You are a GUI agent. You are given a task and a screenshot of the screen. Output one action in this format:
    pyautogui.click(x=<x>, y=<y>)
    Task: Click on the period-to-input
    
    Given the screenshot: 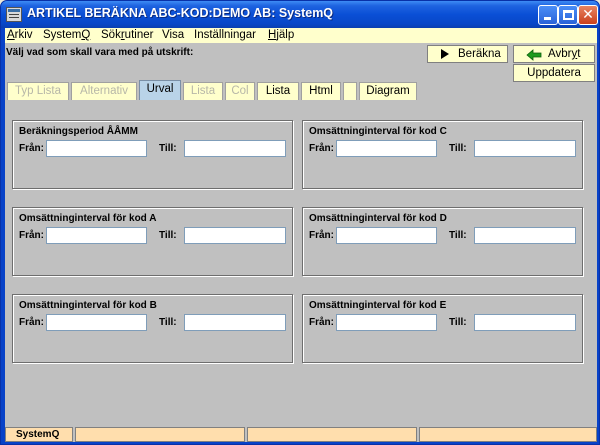 What is the action you would take?
    pyautogui.click(x=235, y=148)
    